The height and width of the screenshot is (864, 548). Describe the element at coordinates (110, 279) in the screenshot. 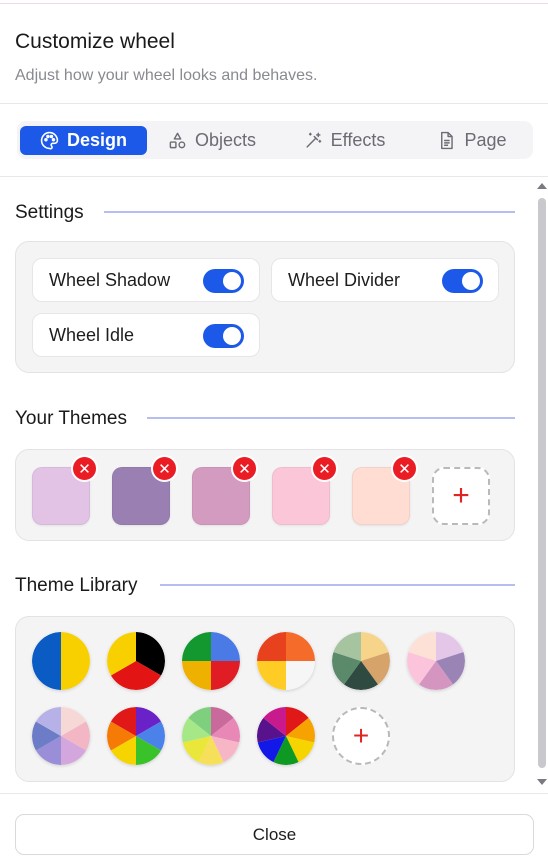

I see `wheel-shadow-label: Wheel Shadow` at that location.